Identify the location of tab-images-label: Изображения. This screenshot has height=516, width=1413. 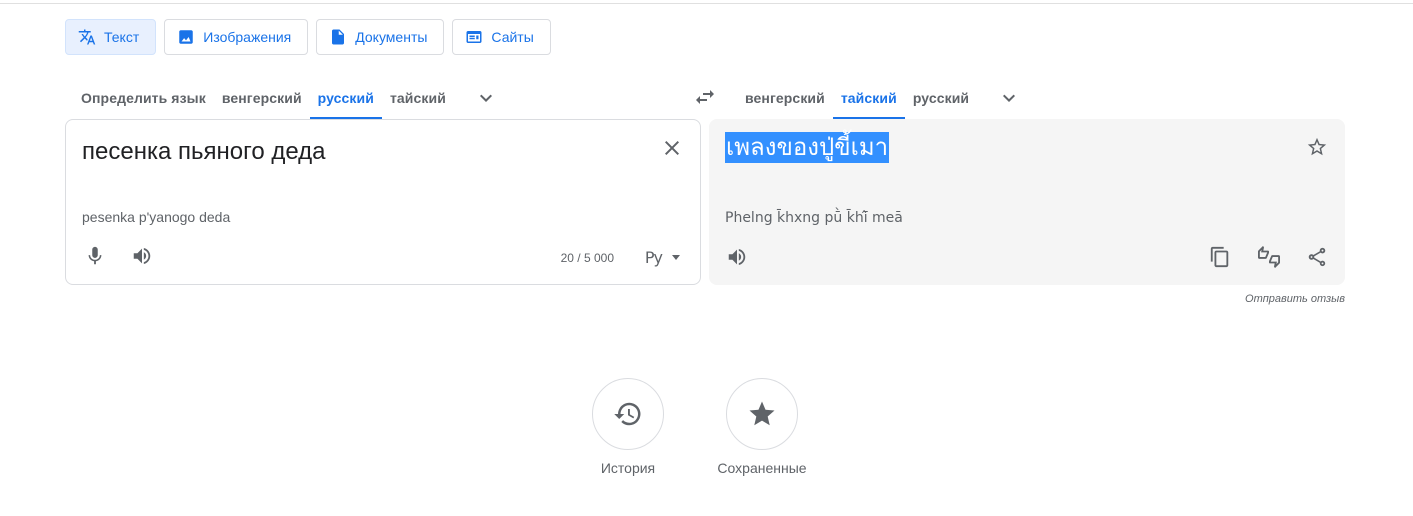
(247, 37).